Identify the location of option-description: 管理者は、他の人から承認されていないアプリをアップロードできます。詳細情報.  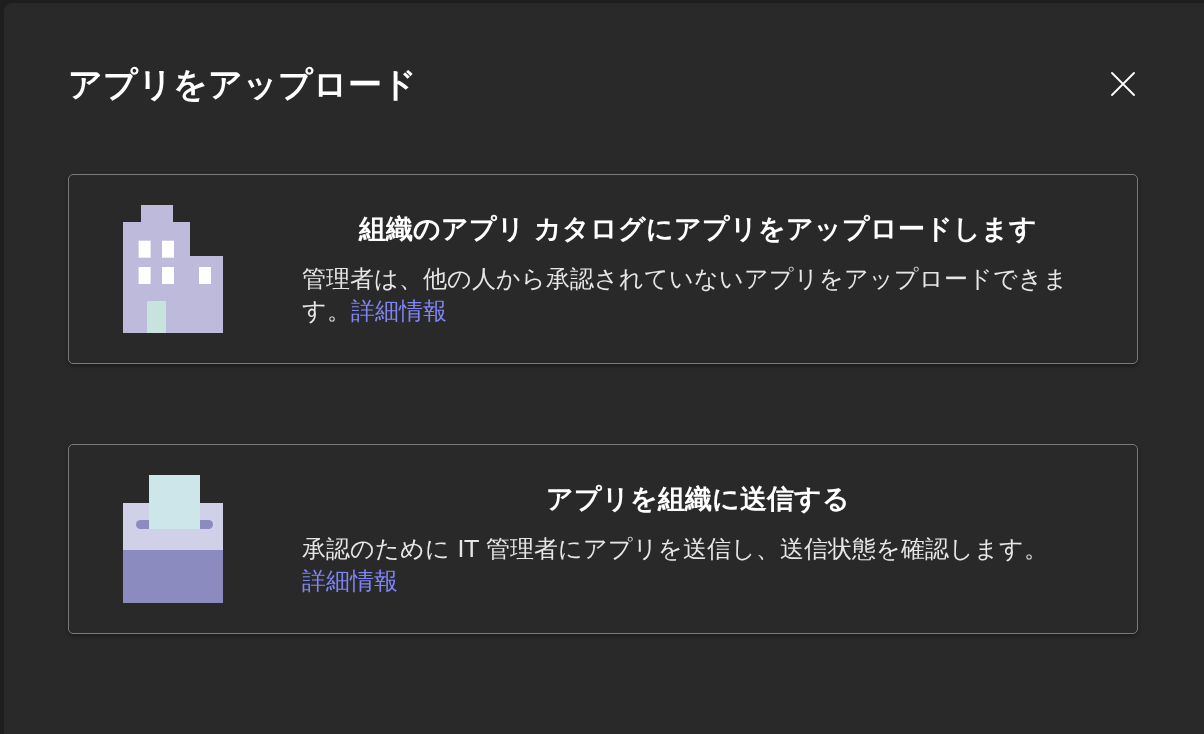
(685, 295).